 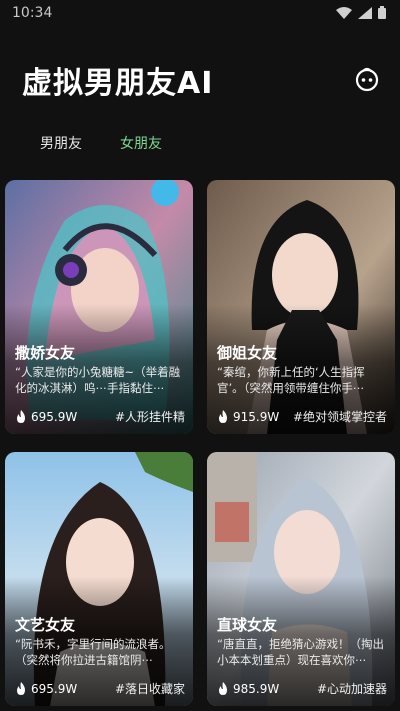 I want to click on character-quote: “唐直直，拒绝猜心游戏！（掏出小本本划重点）现在喜欢你⋯, so click(x=300, y=652).